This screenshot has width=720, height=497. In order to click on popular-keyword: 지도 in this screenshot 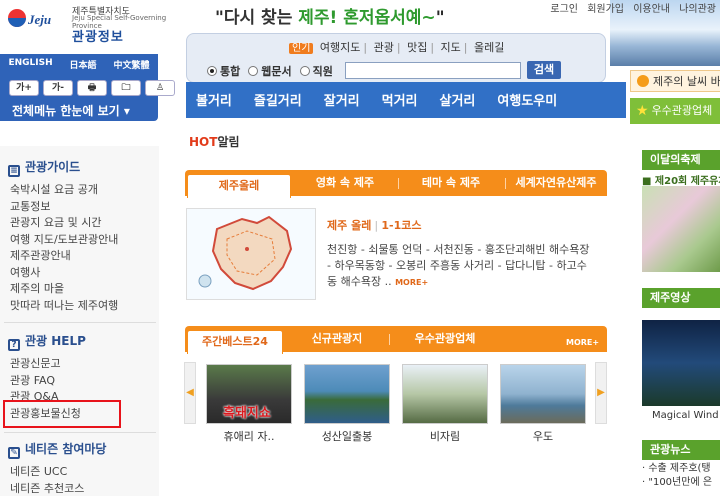, I will do `click(451, 47)`.